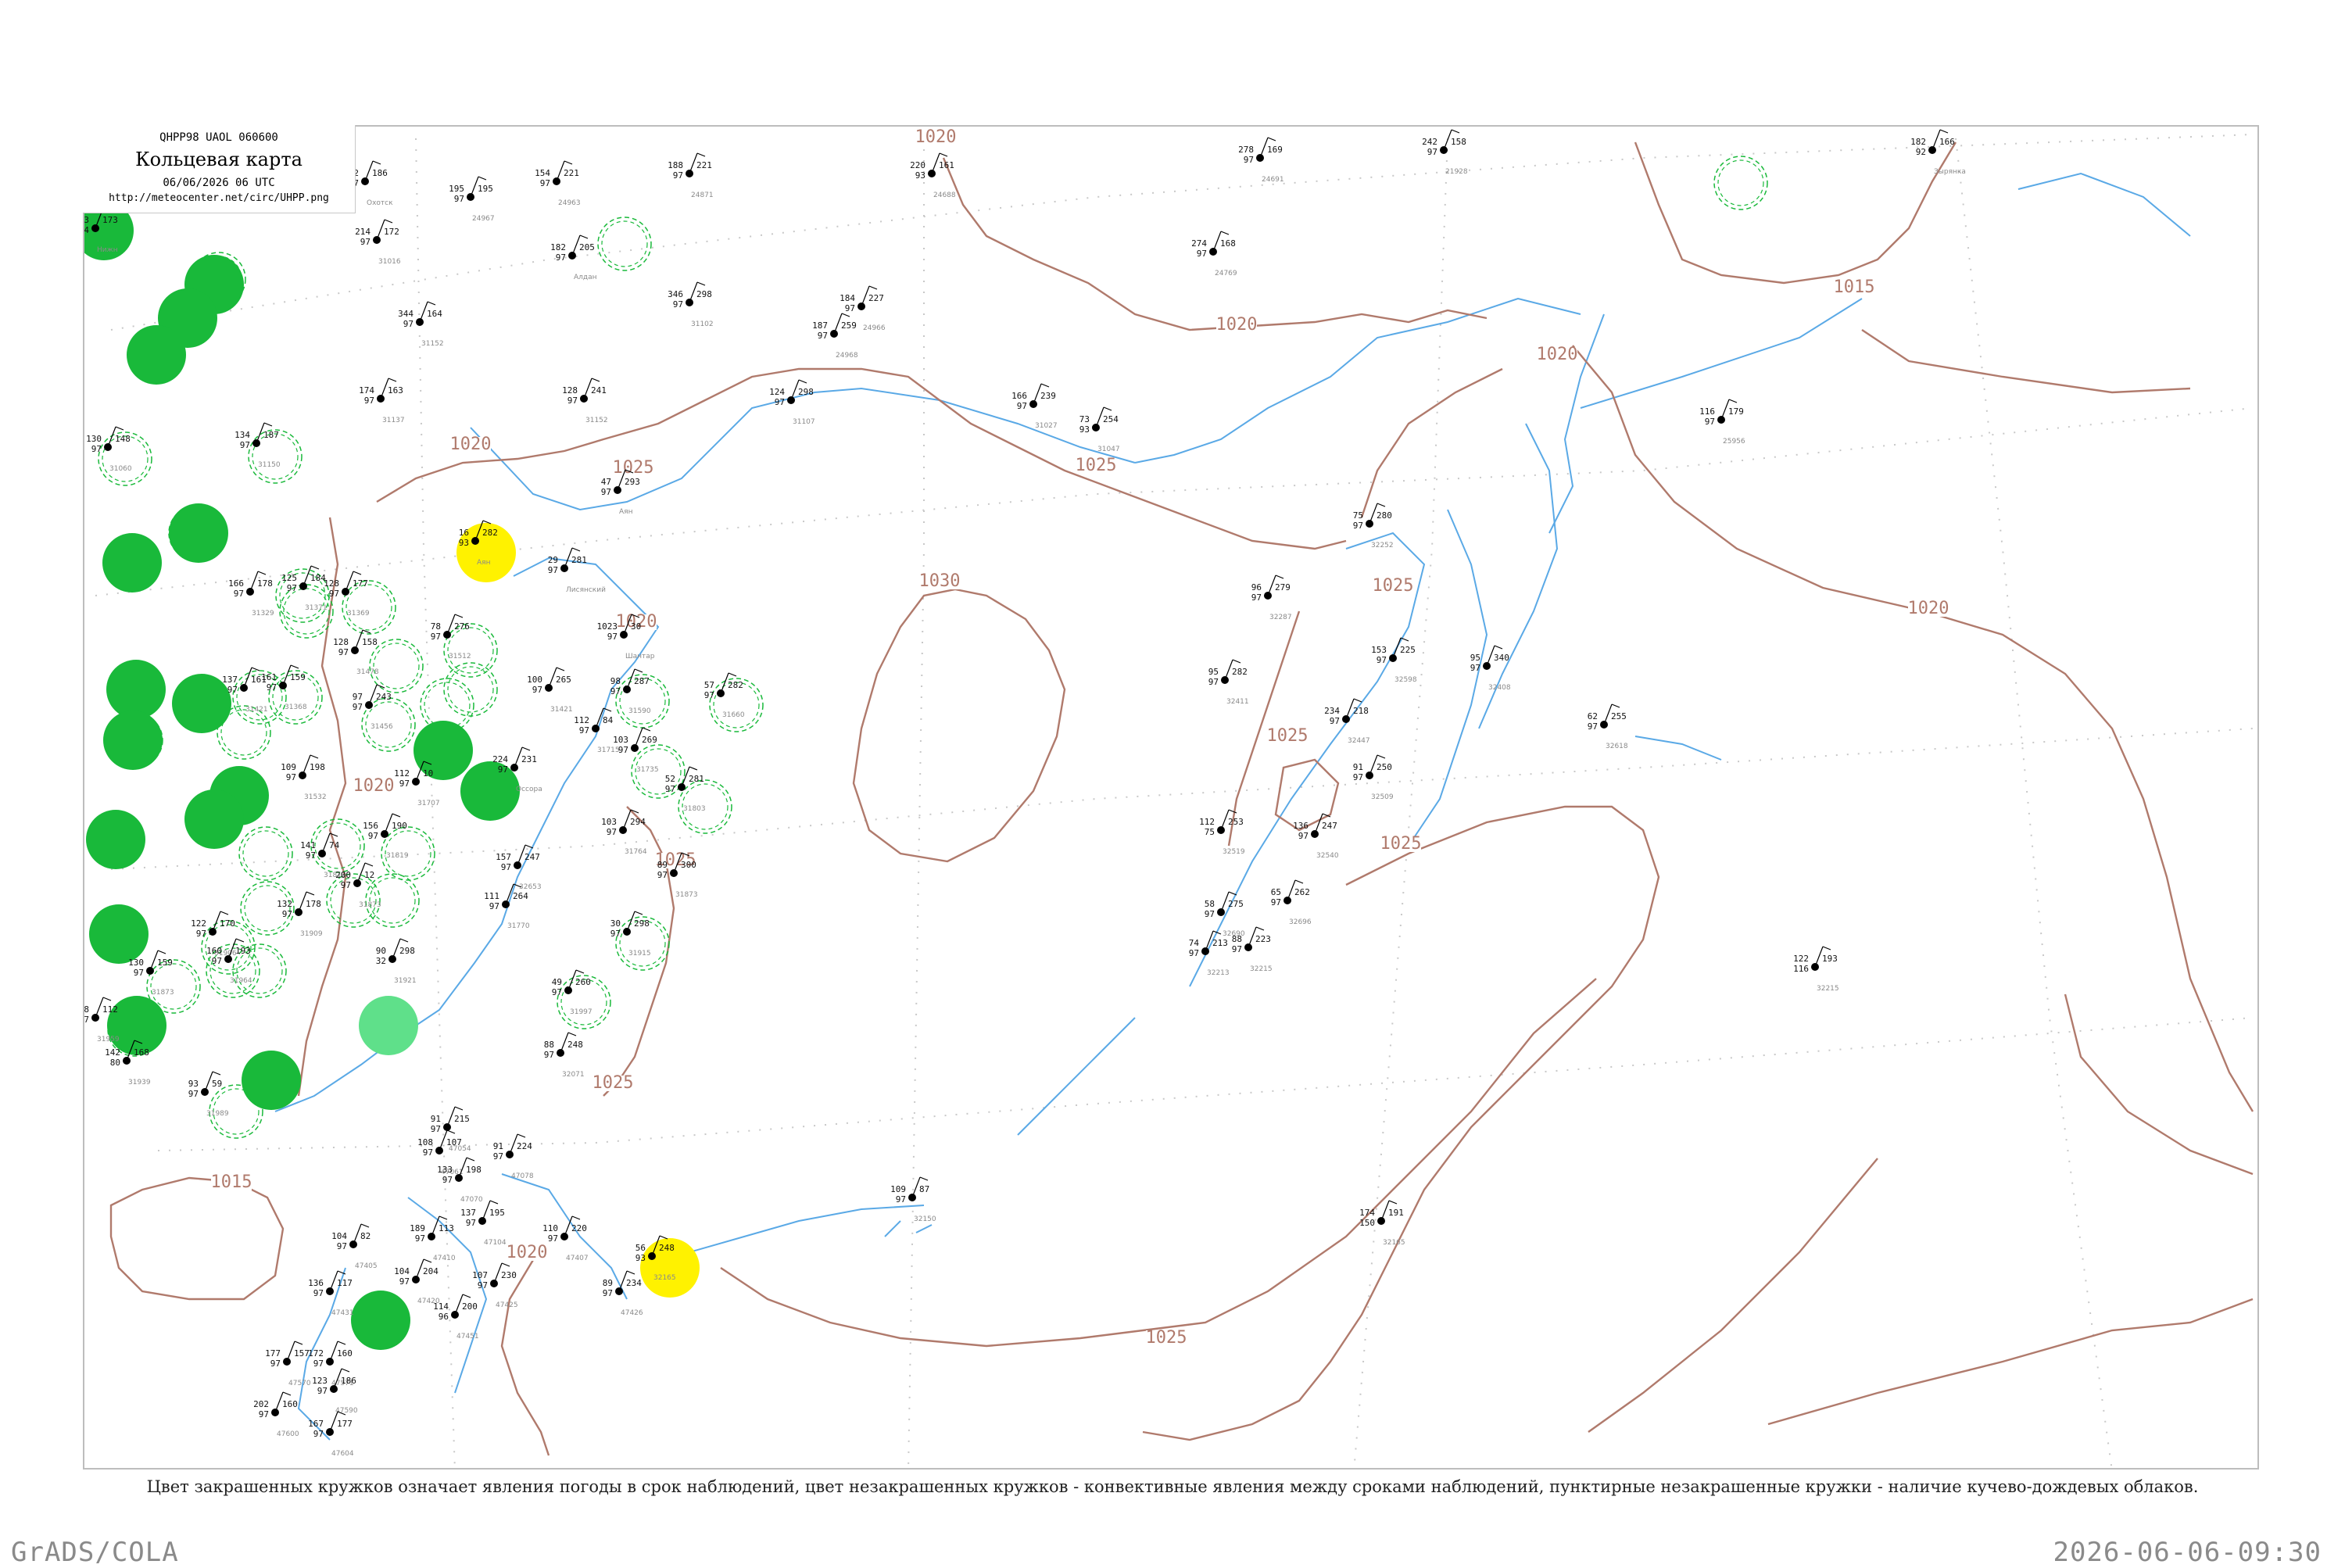 This screenshot has height=1568, width=2345. What do you see at coordinates (933, 175) in the screenshot?
I see `station-model: 22093 161 24688` at bounding box center [933, 175].